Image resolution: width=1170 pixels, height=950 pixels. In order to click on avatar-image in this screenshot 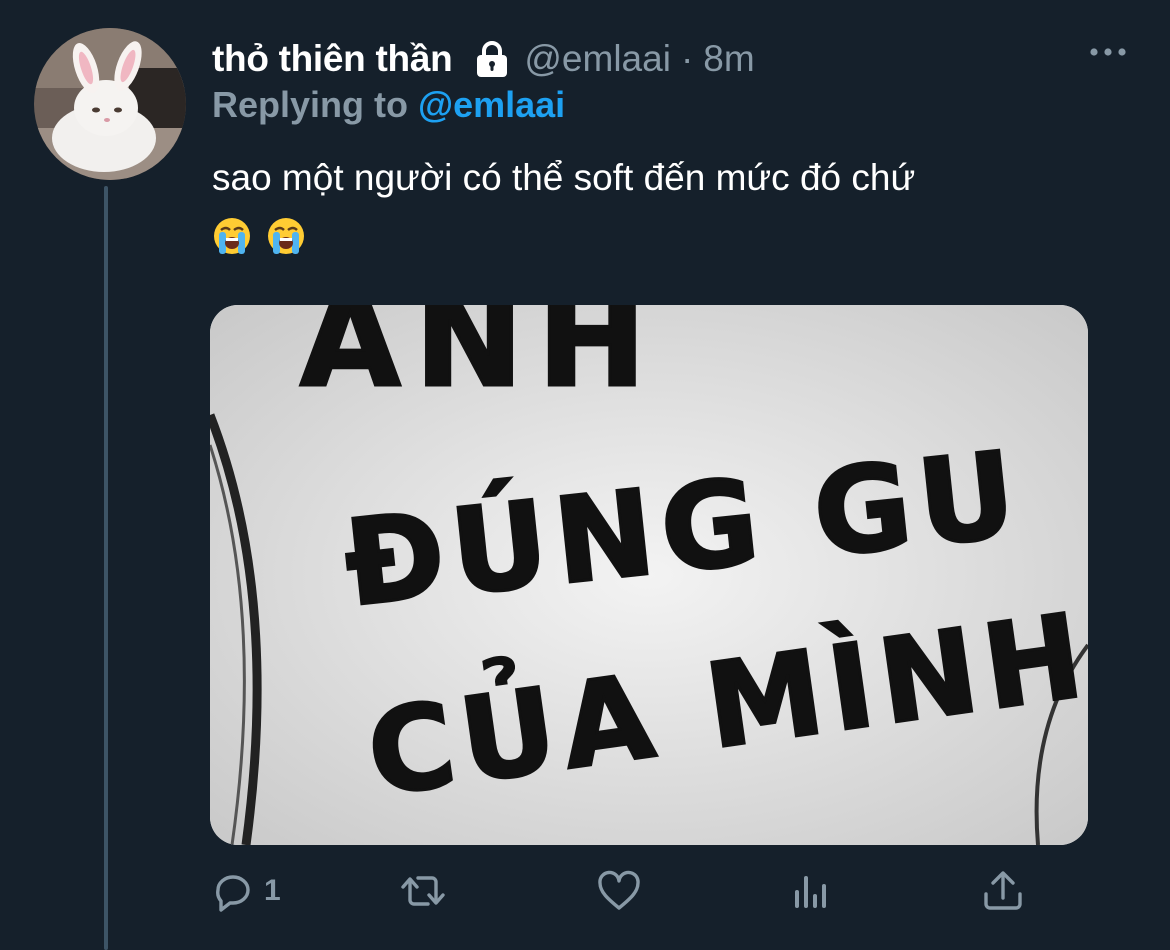, I will do `click(110, 104)`.